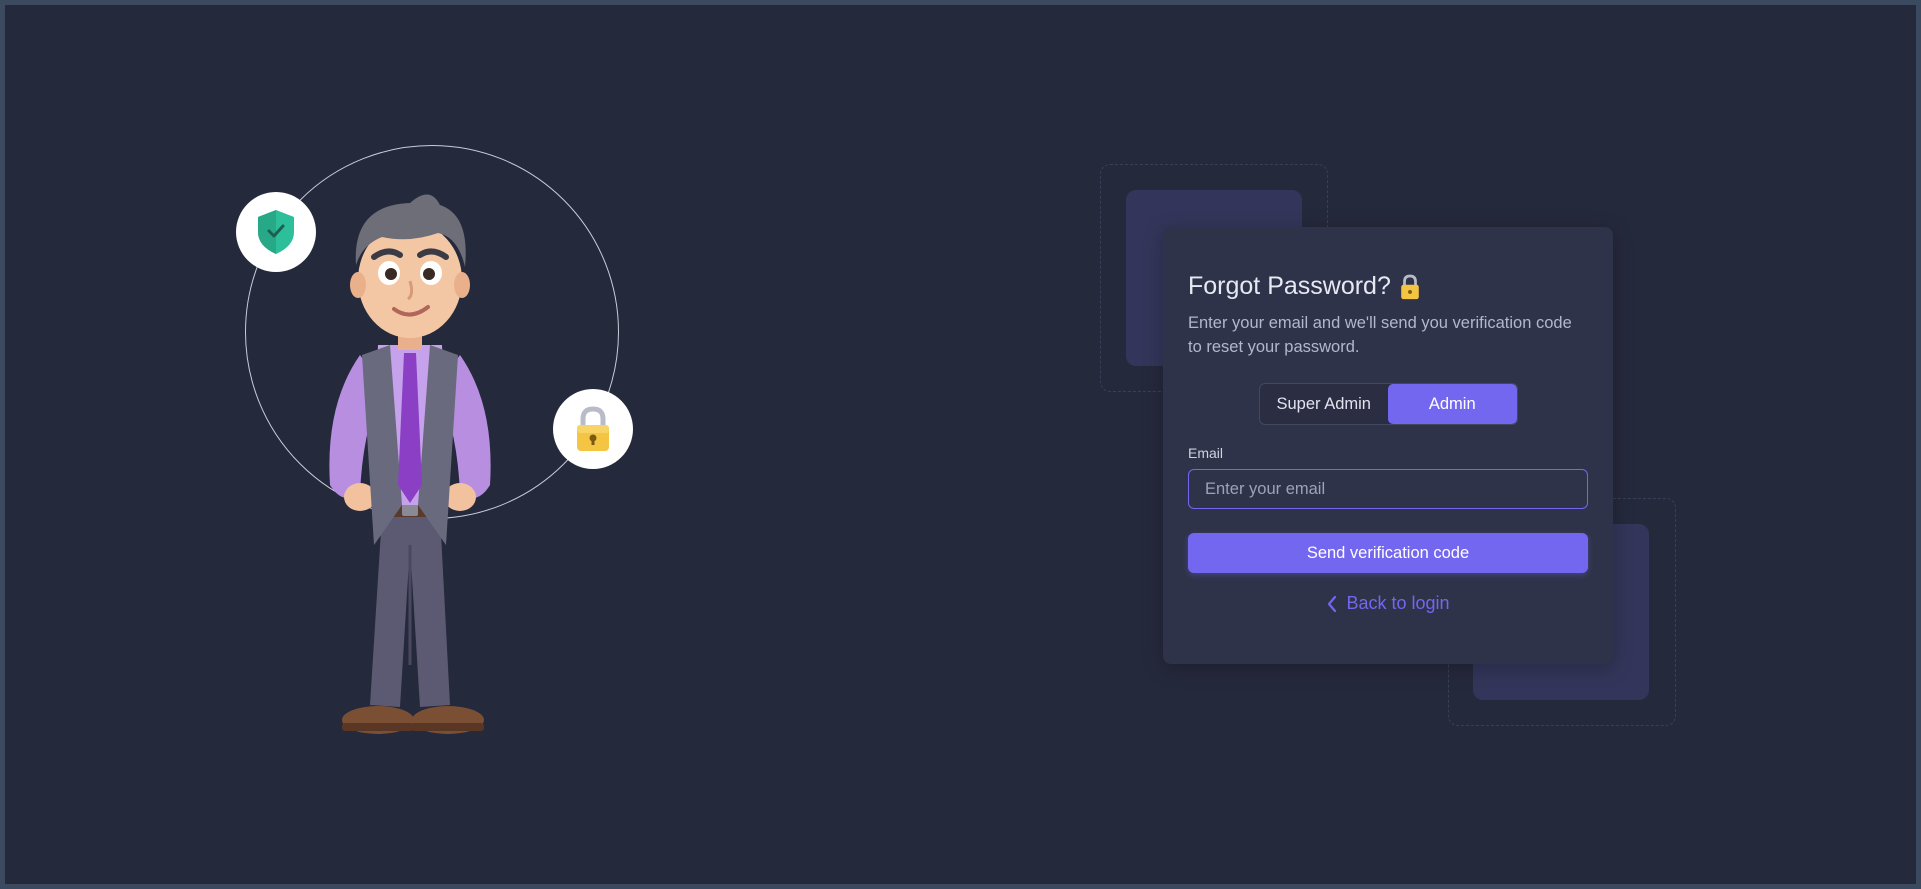  I want to click on shield-badge, so click(276, 232).